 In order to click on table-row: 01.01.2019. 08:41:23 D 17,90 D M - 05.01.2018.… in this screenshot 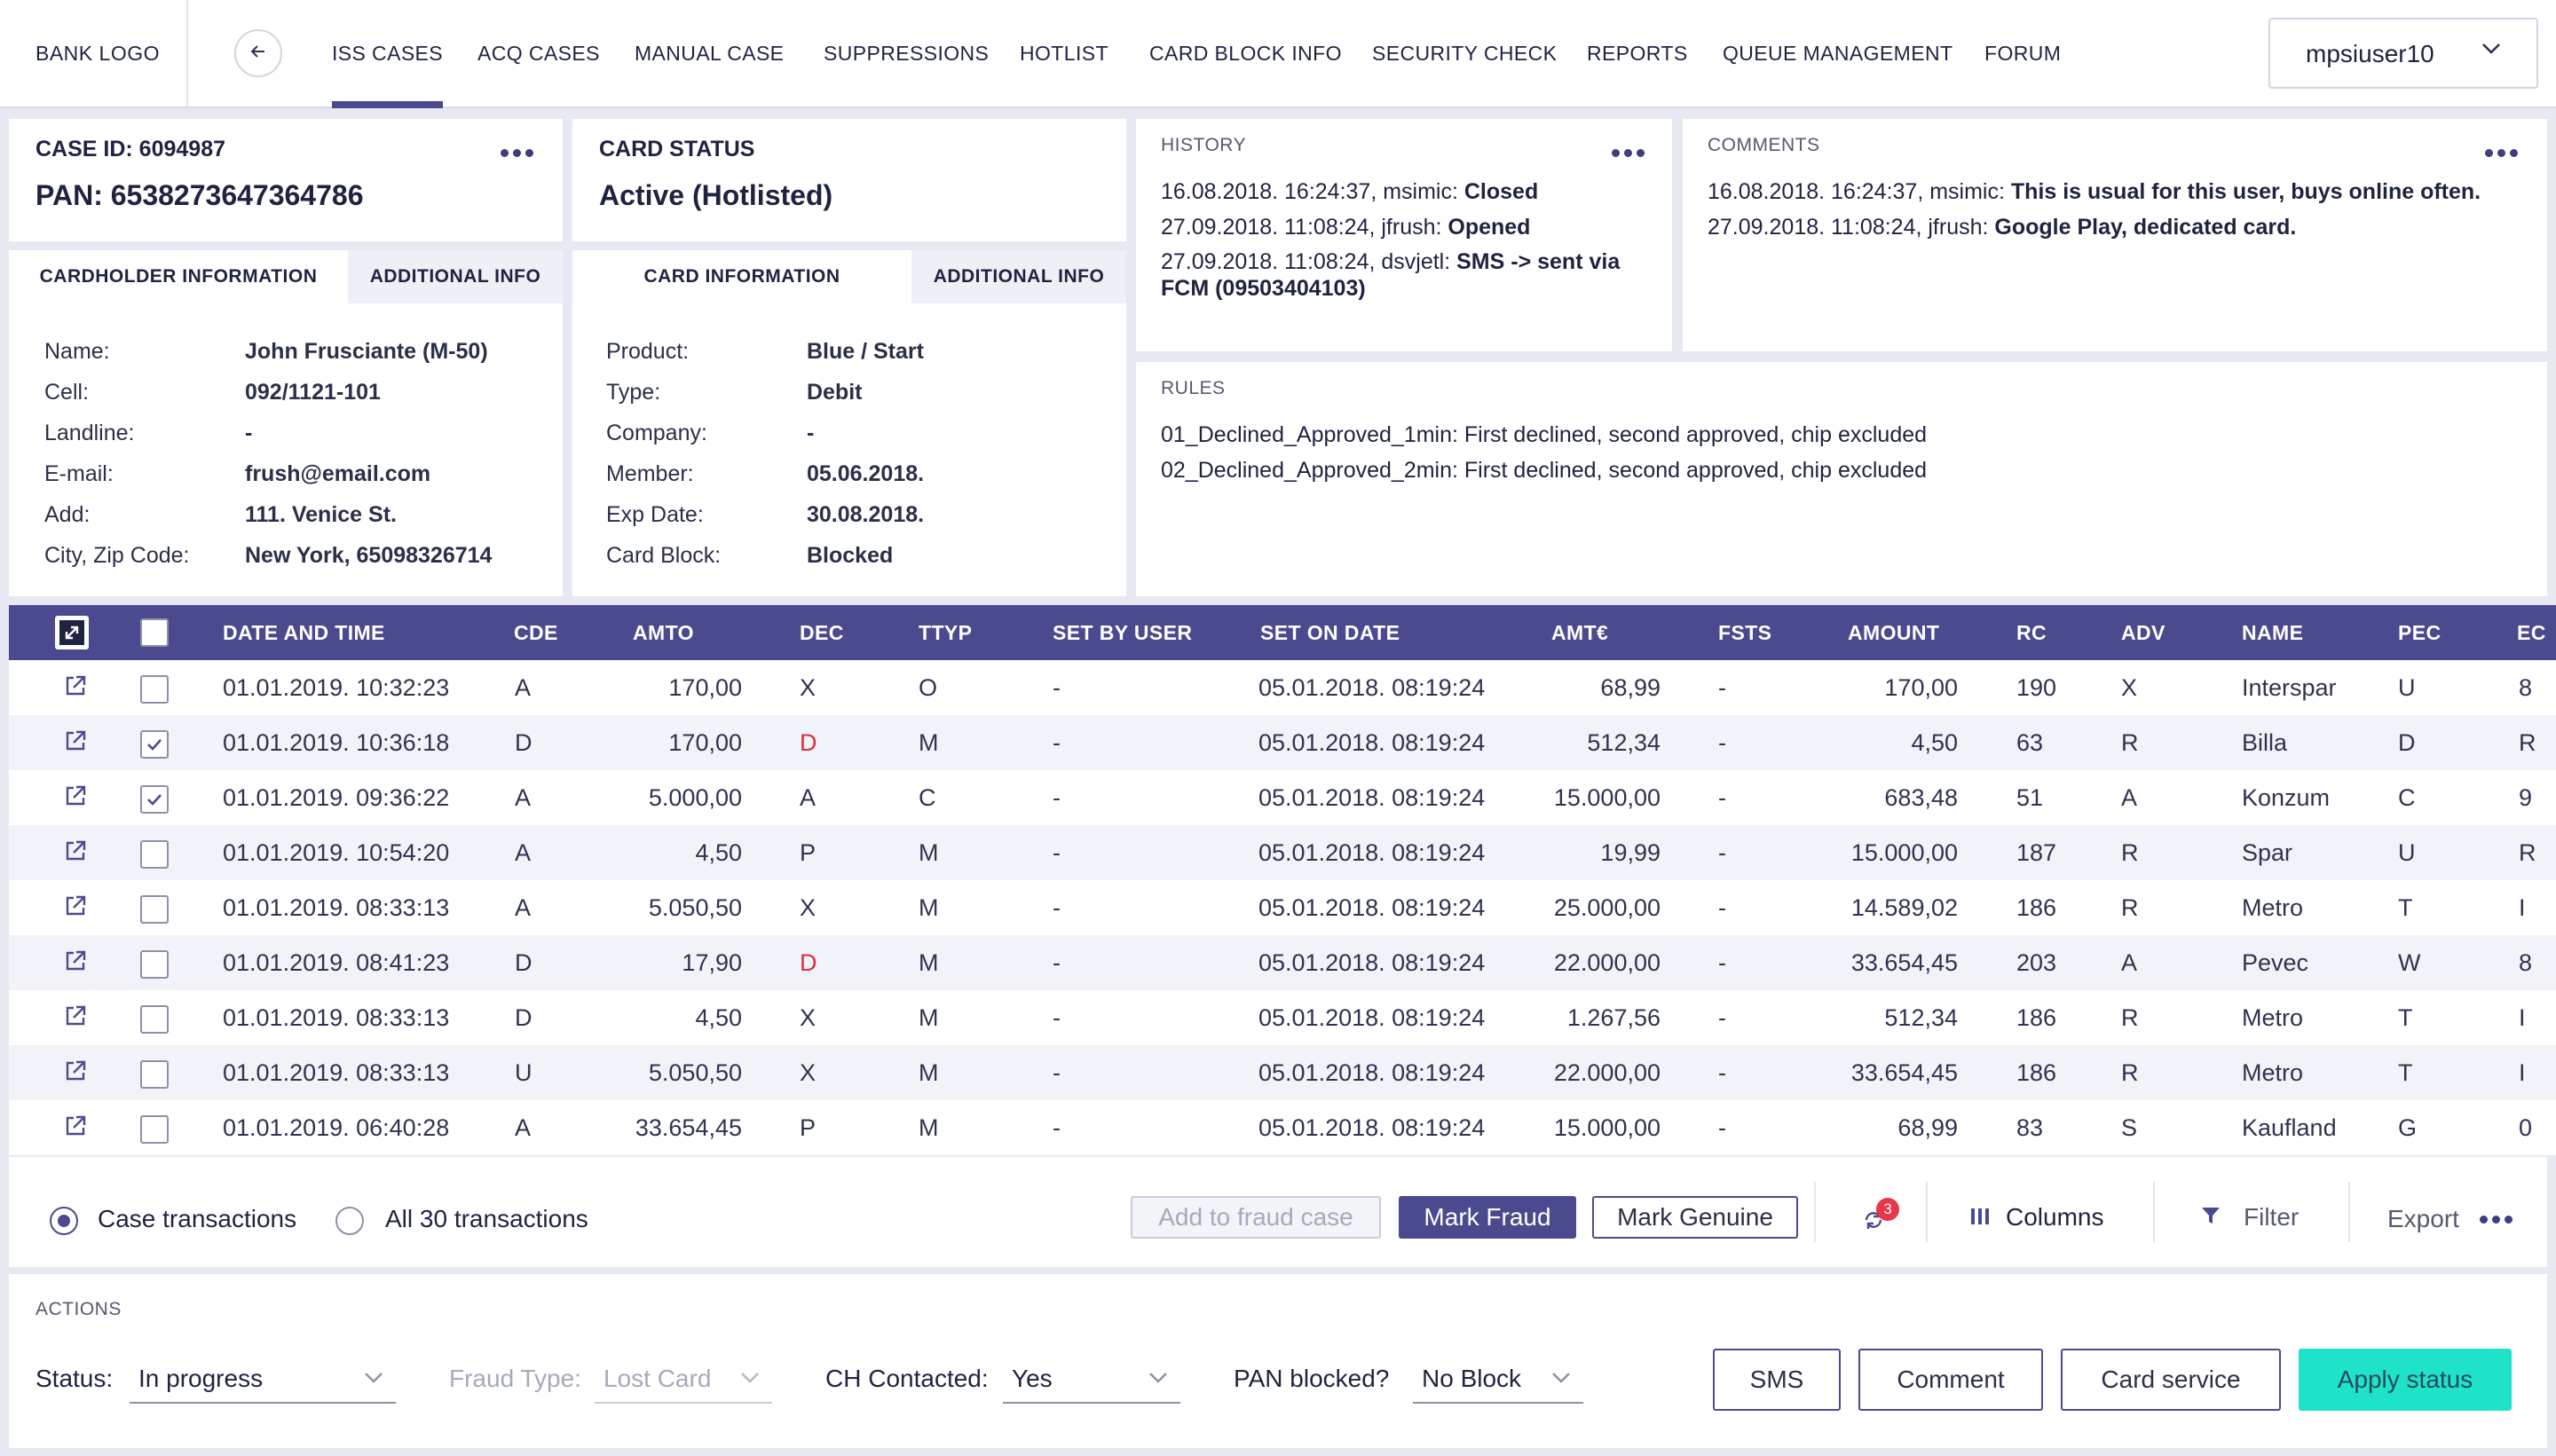, I will do `click(1282, 962)`.